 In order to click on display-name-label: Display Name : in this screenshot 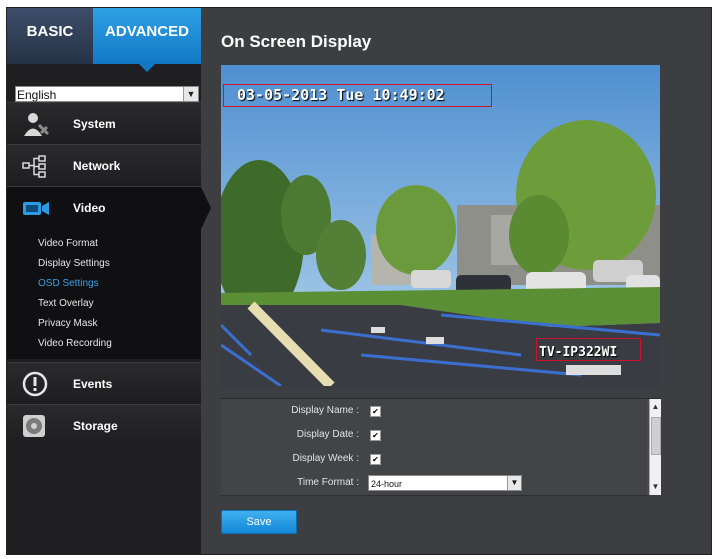, I will do `click(325, 410)`.